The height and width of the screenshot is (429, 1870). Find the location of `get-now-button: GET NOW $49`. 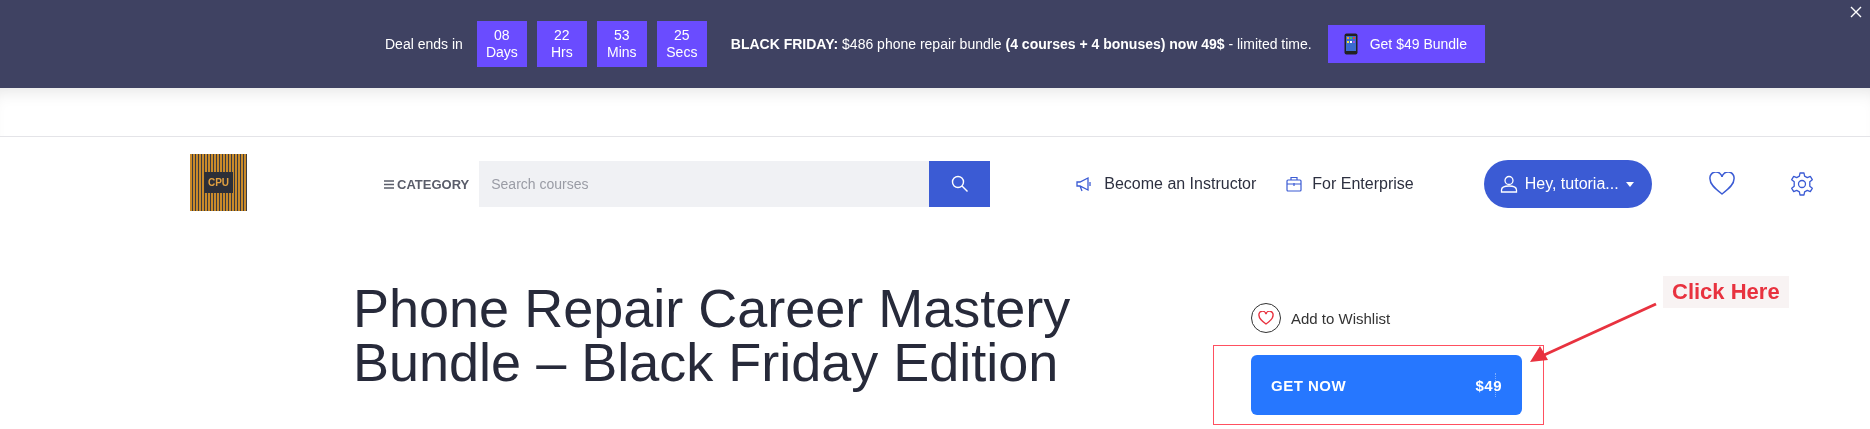

get-now-button: GET NOW $49 is located at coordinates (1386, 385).